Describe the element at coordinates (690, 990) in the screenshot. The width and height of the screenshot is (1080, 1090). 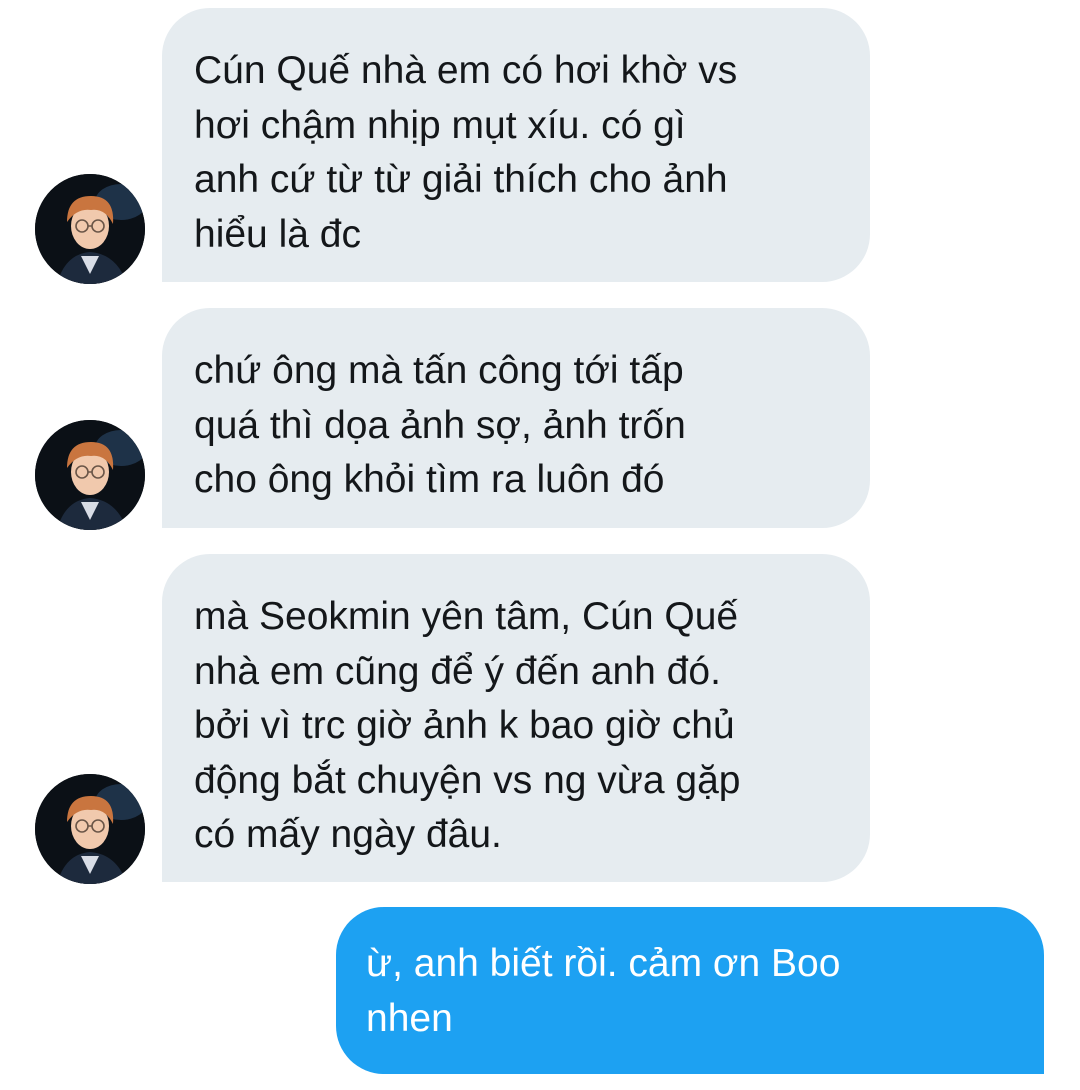
I see `message-bubble-sent: ừ, anh biết rồi. cảm ơn Boo nhen` at that location.